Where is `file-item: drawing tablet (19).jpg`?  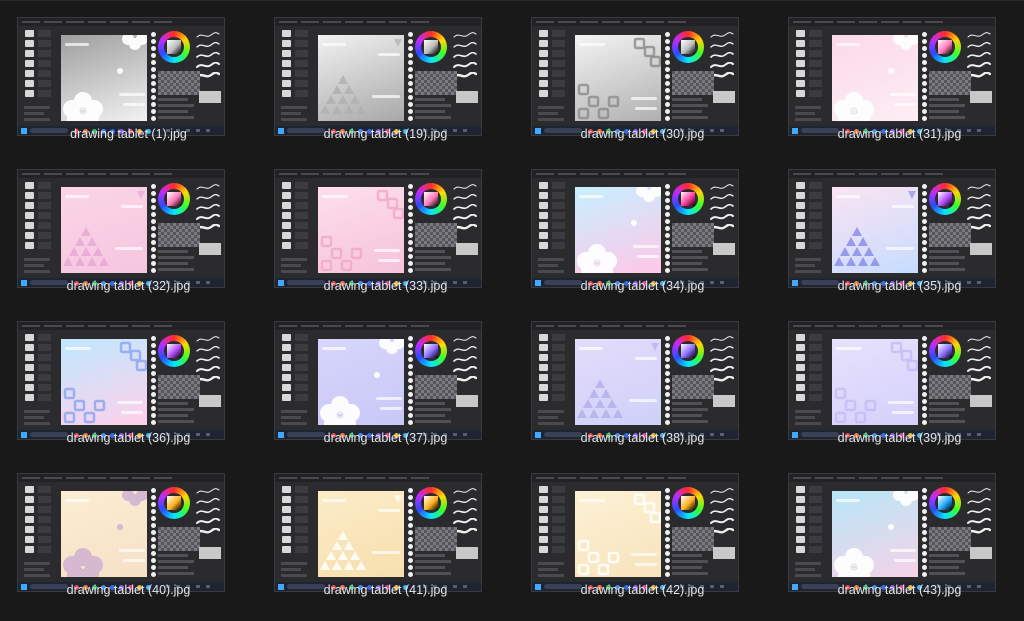 file-item: drawing tablet (19).jpg is located at coordinates (385, 76).